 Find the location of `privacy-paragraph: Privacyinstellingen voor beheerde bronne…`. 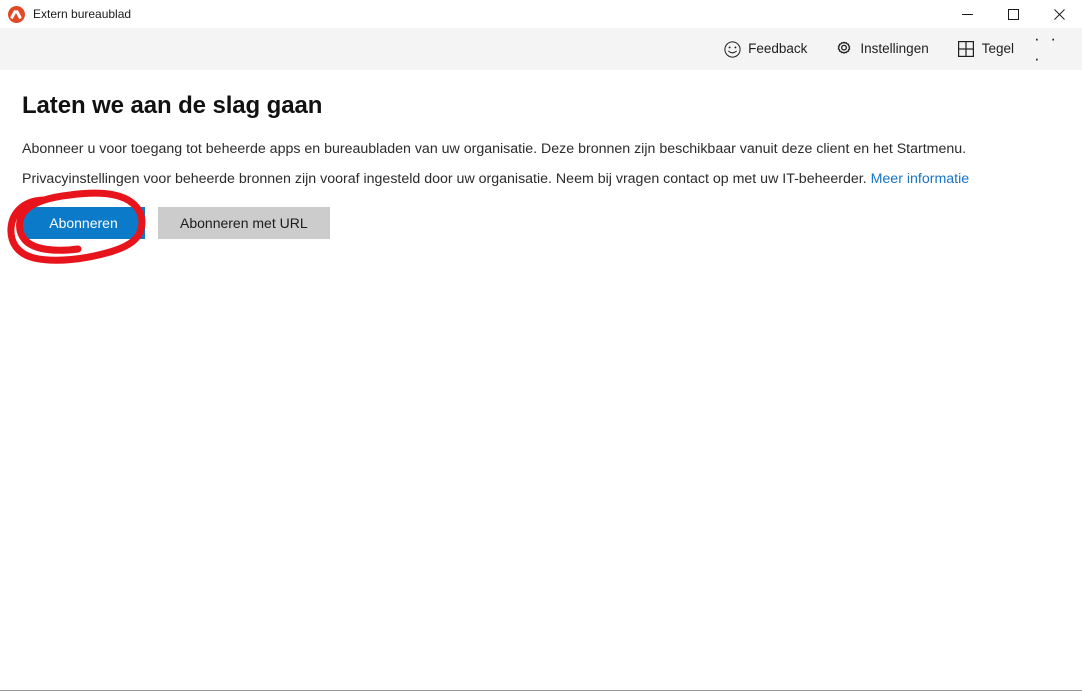

privacy-paragraph: Privacyinstellingen voor beheerde bronne… is located at coordinates (541, 179).